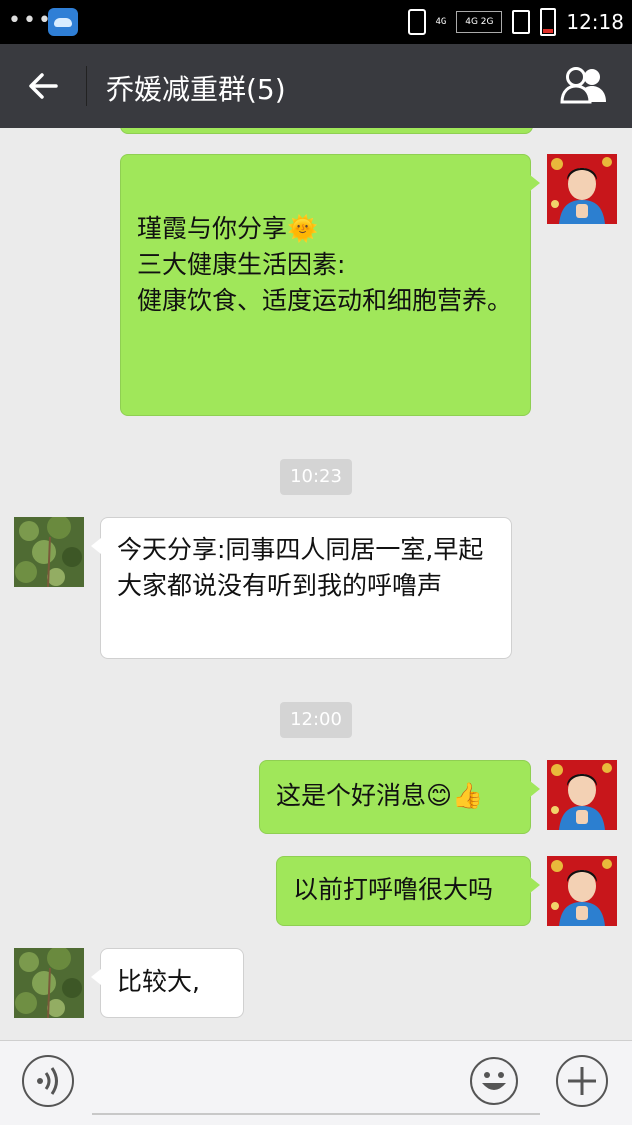 The width and height of the screenshot is (632, 1125). What do you see at coordinates (316, 477) in the screenshot?
I see `timestamp: 10:23` at bounding box center [316, 477].